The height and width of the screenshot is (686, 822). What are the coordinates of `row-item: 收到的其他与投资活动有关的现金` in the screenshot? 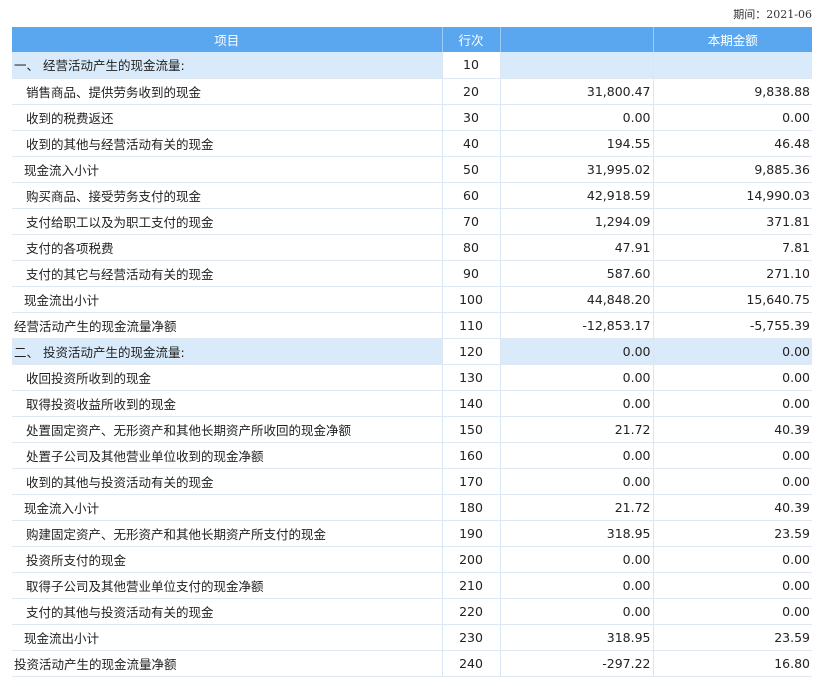 It's located at (227, 481).